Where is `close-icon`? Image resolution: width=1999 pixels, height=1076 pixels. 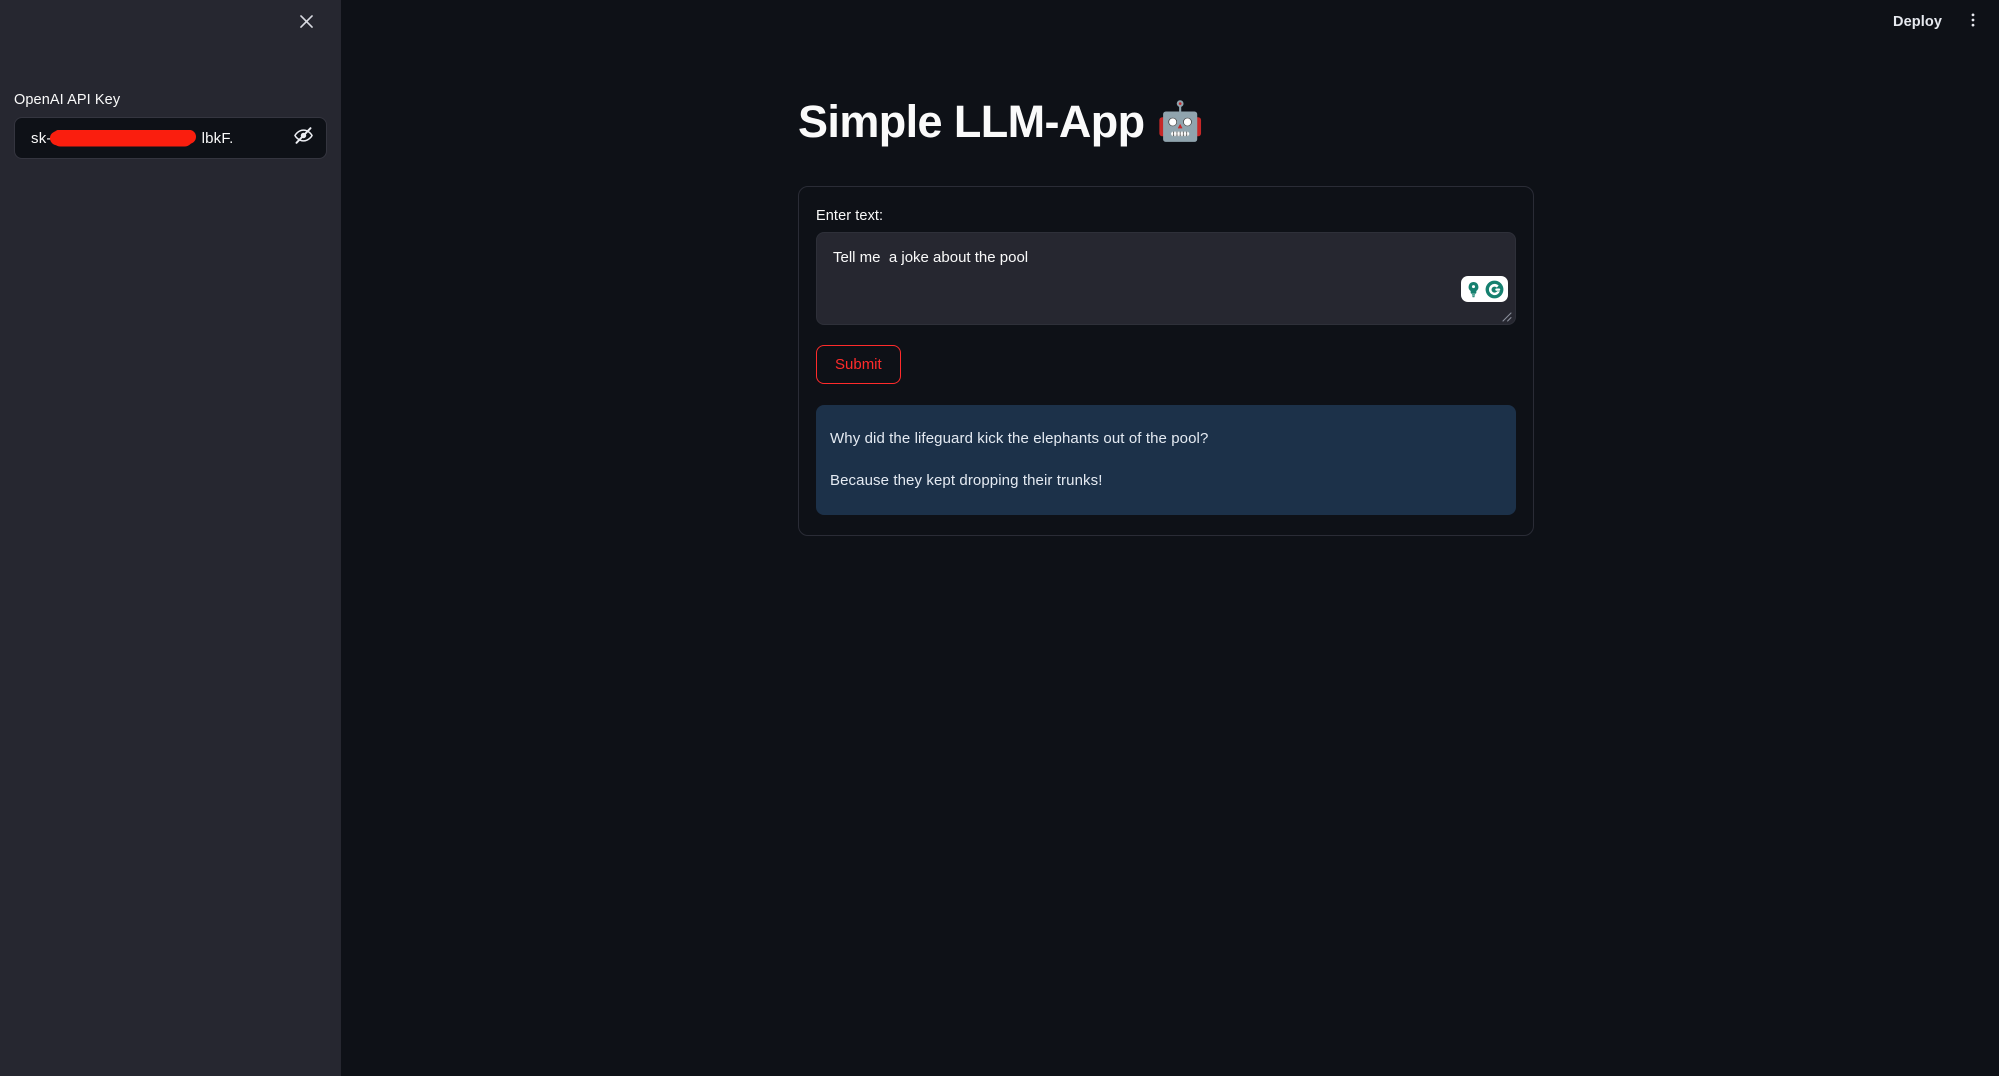
close-icon is located at coordinates (306, 21).